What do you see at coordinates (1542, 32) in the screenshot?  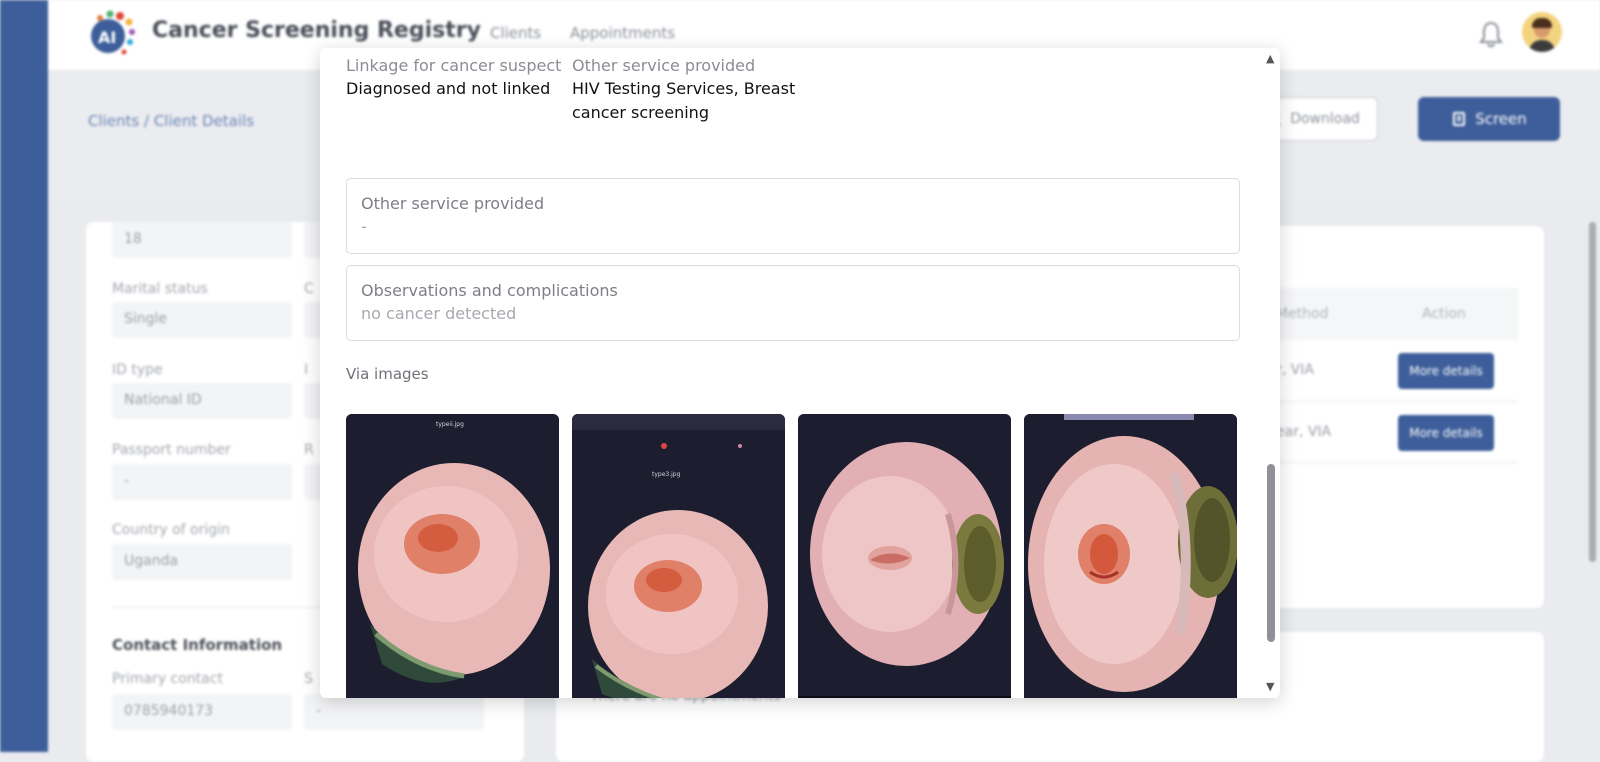 I see `user-avatar` at bounding box center [1542, 32].